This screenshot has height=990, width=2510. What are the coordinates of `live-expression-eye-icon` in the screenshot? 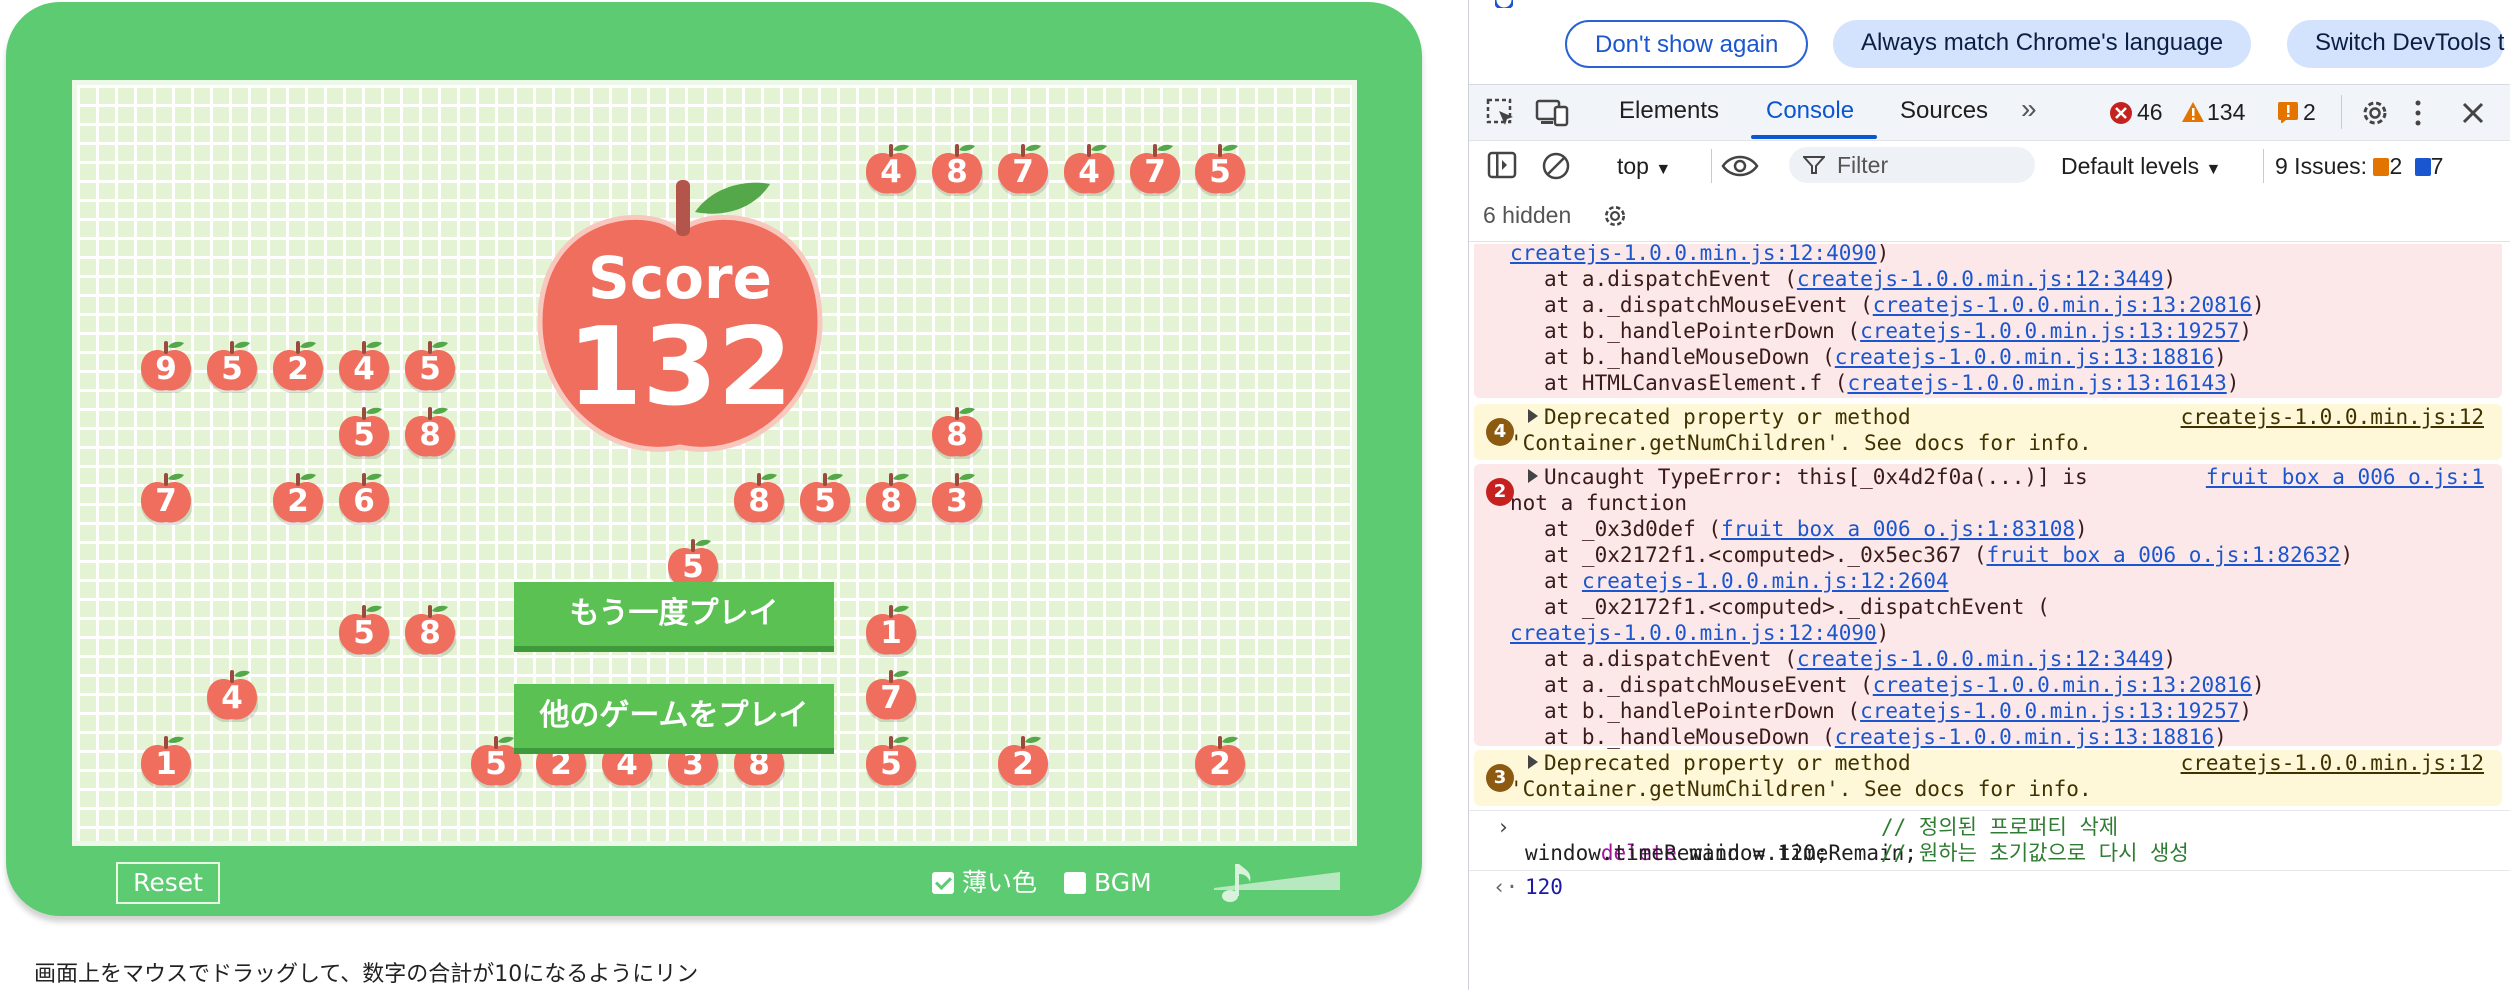 It's located at (1740, 166).